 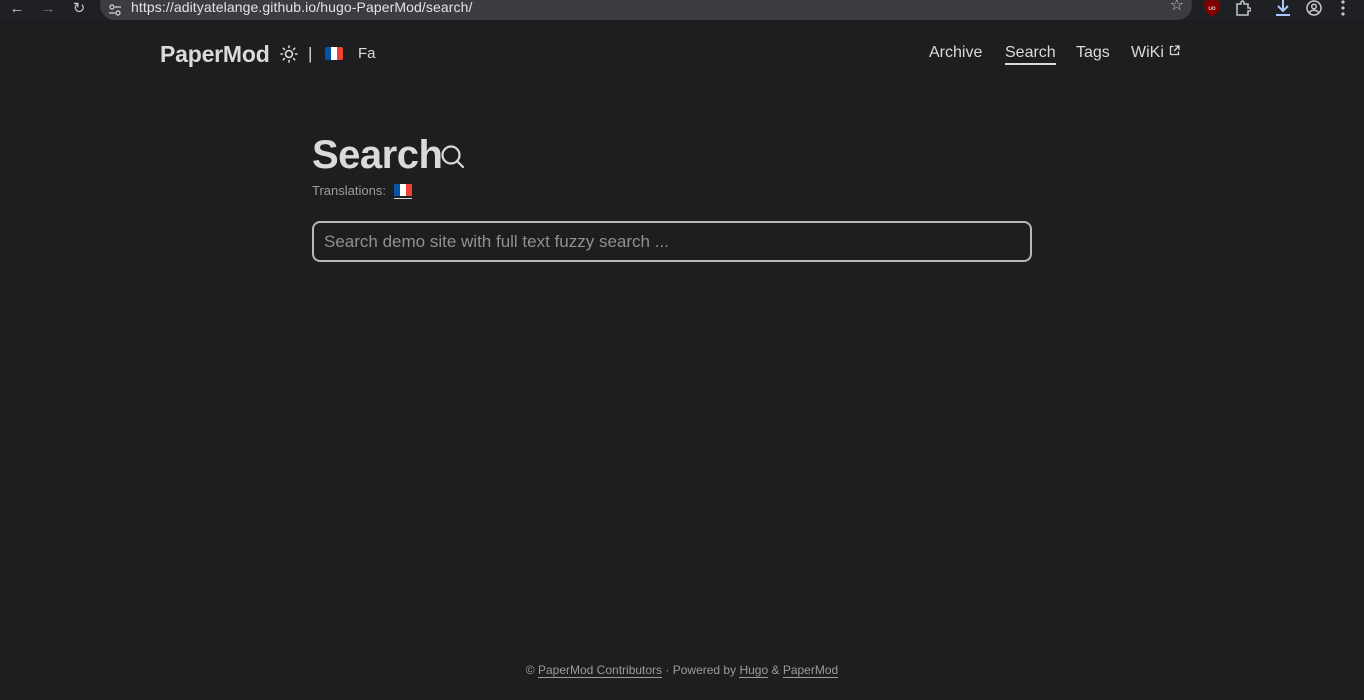 I want to click on powered-by-text: · Powered by, so click(x=701, y=670).